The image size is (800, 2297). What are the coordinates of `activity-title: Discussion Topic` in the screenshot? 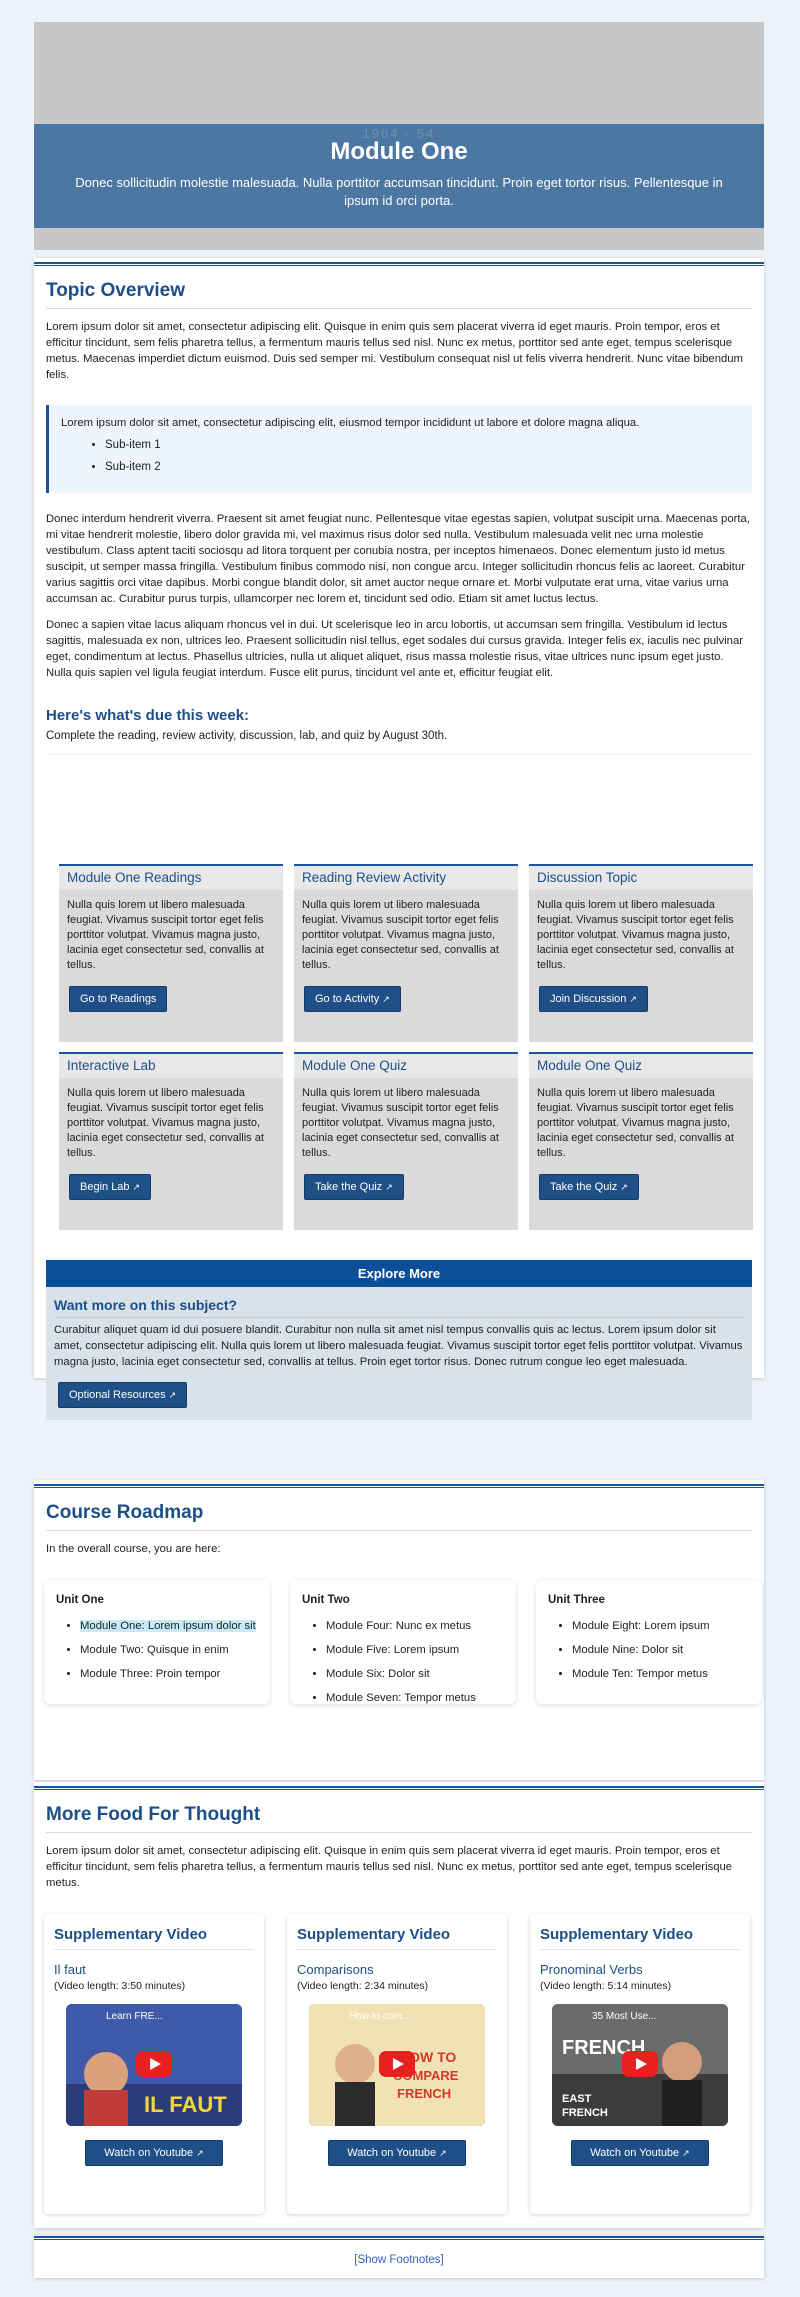 It's located at (641, 878).